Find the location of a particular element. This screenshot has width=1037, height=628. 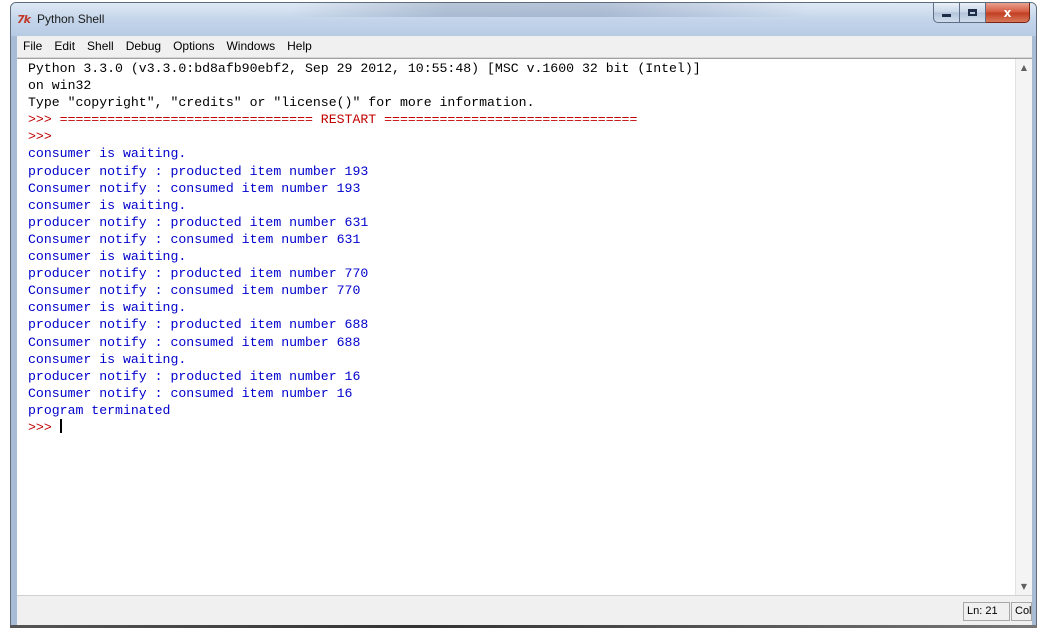

menu-options: Options is located at coordinates (193, 46).